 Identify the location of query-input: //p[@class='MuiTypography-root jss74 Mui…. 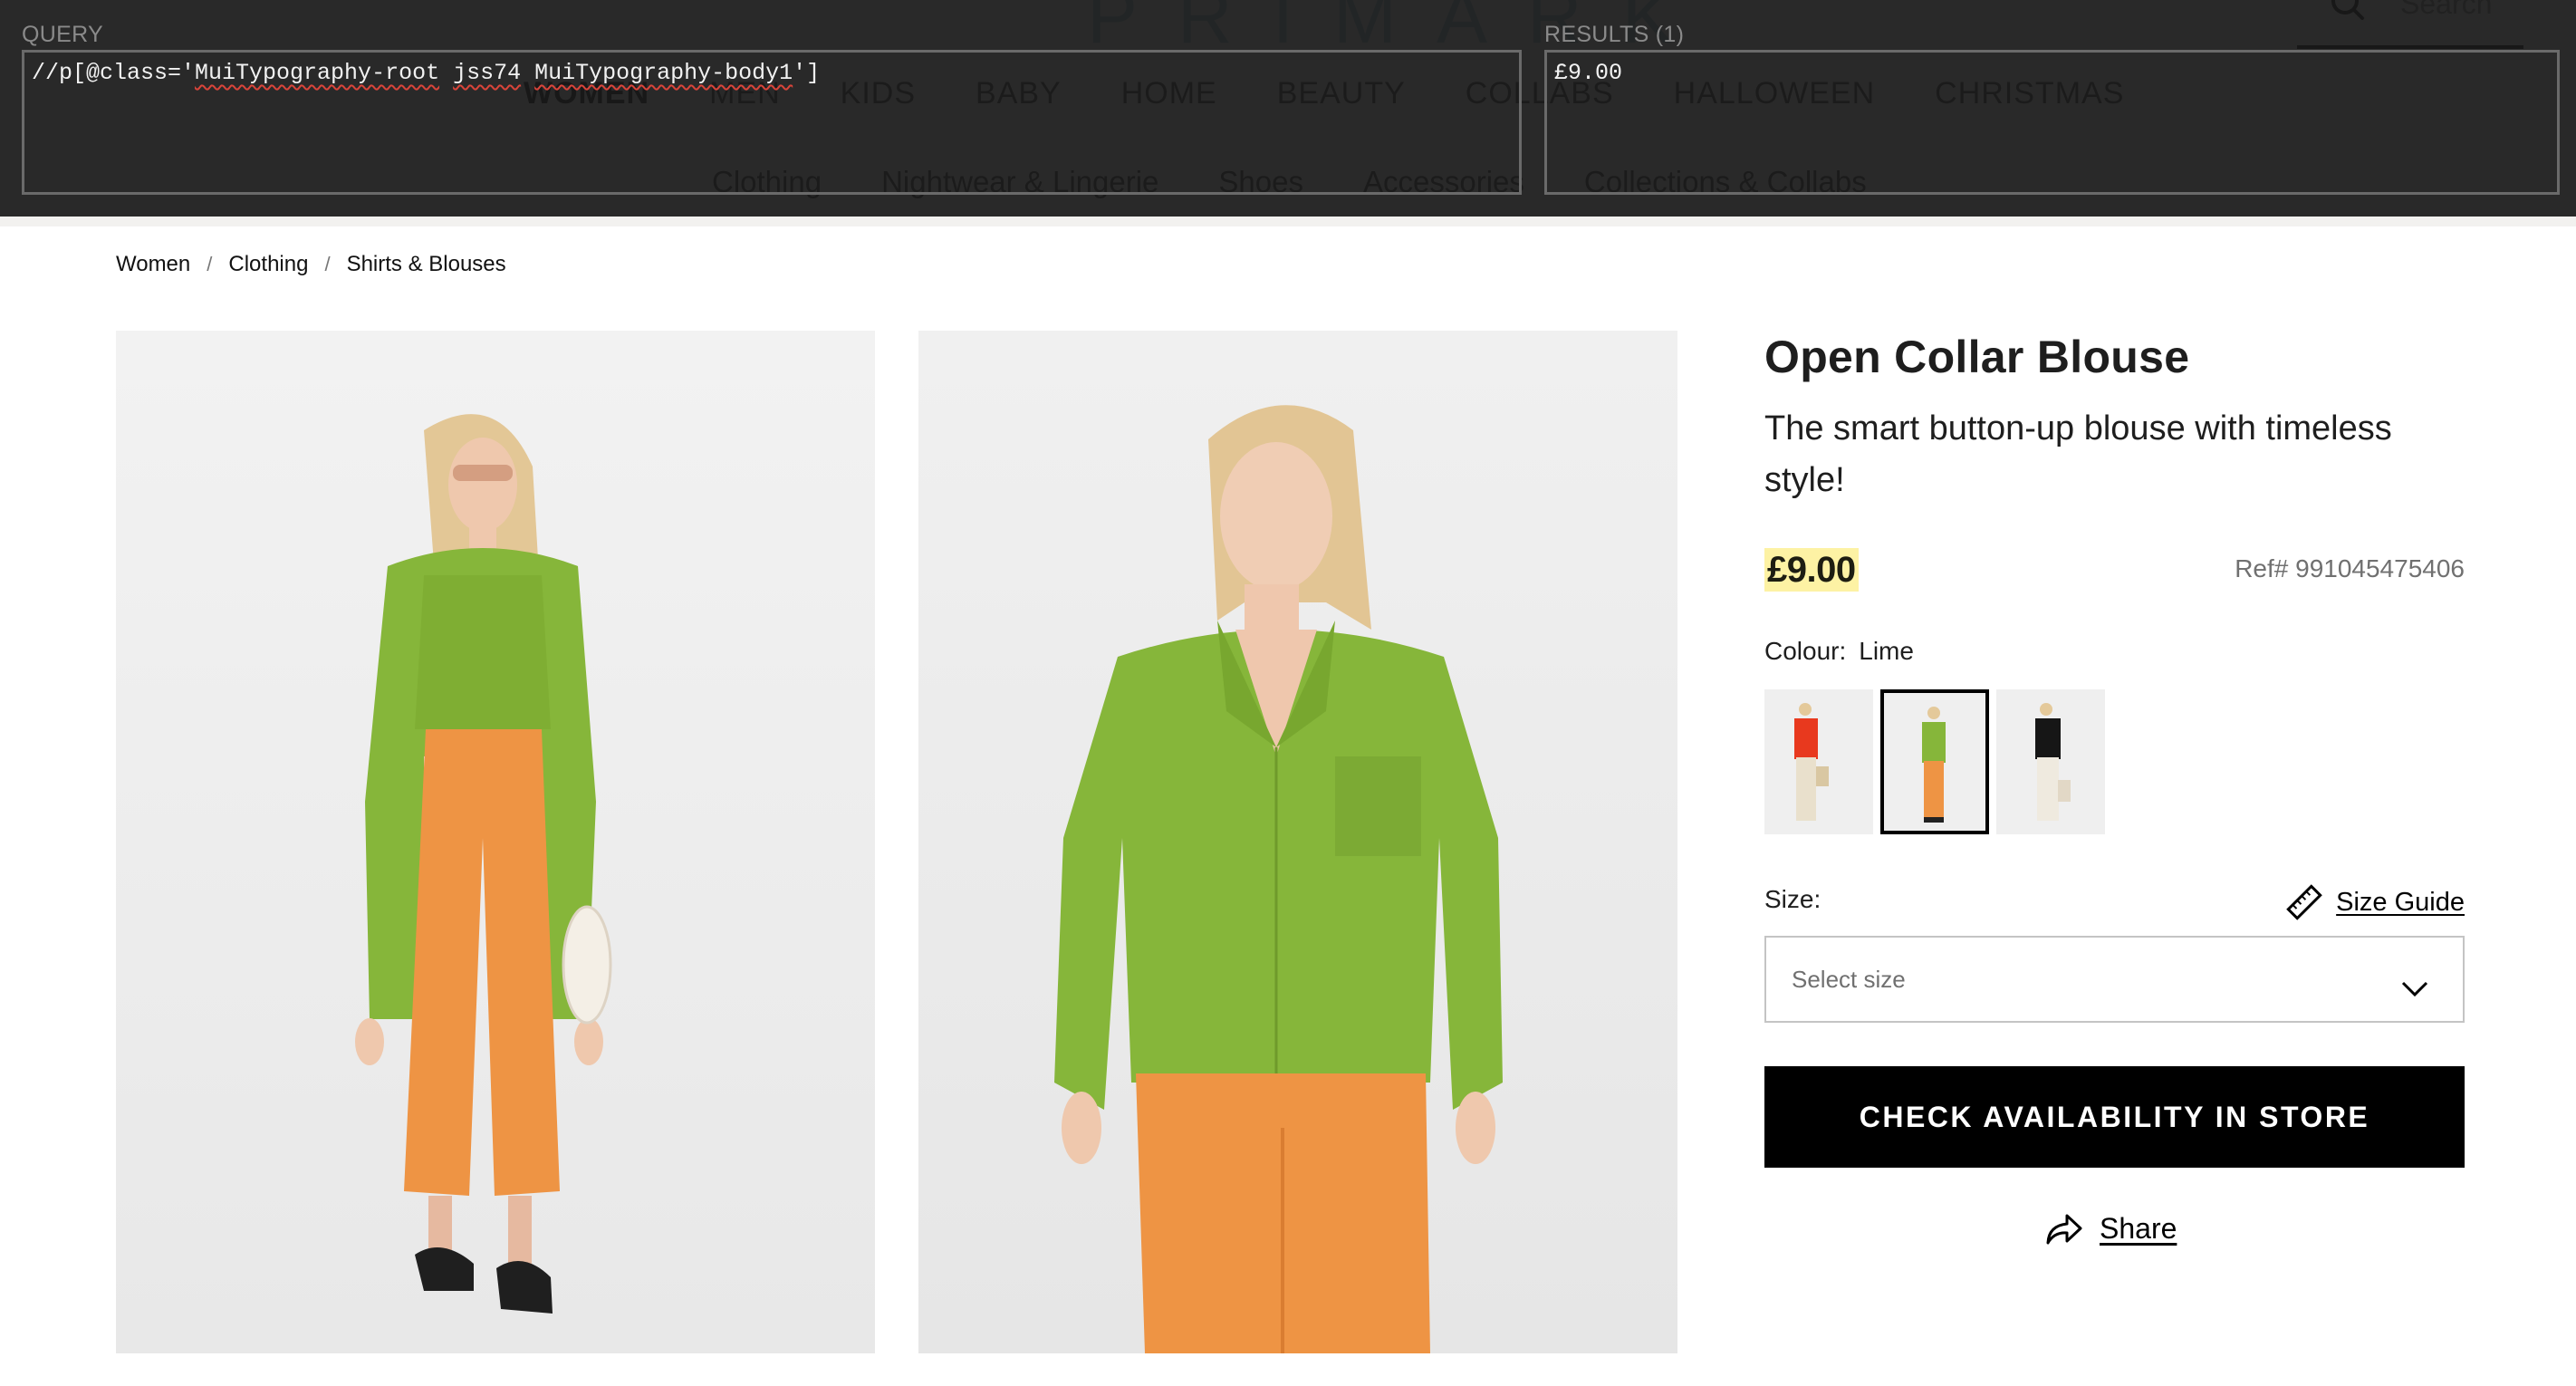
(772, 122).